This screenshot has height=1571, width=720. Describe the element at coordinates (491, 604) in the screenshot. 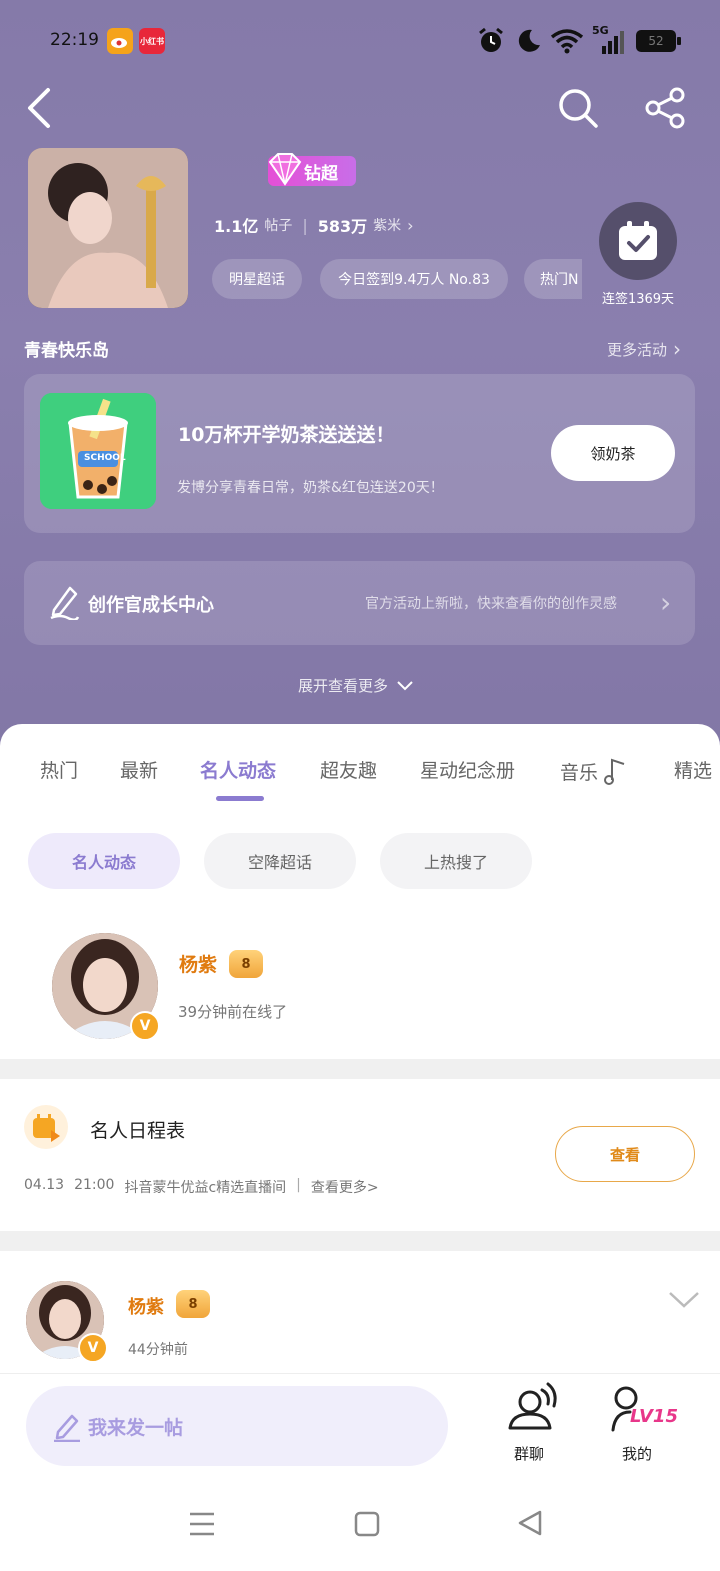

I see `creator-center-hint: 官方活动上新啦，快来查看你的创作灵感` at that location.